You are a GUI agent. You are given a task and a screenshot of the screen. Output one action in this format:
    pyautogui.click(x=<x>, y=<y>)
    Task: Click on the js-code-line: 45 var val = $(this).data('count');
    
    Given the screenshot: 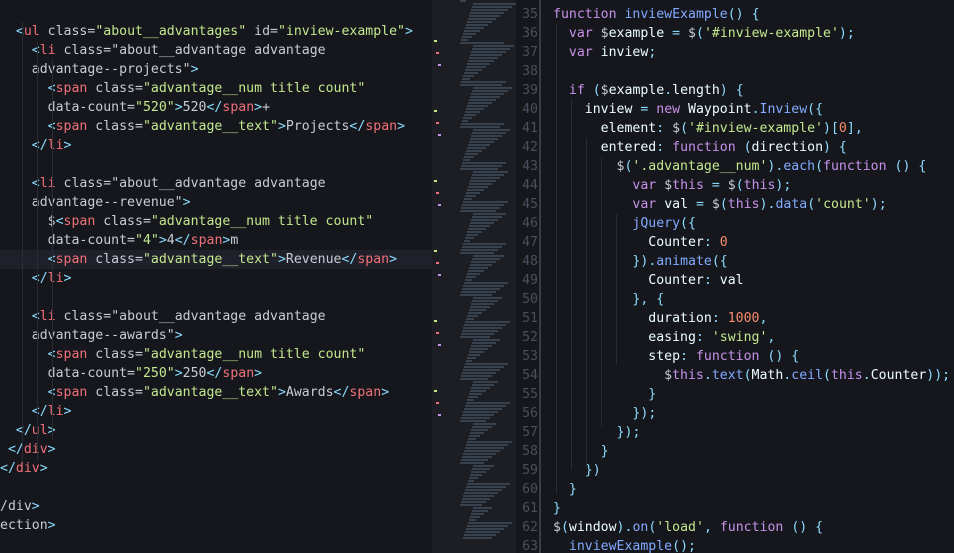 What is the action you would take?
    pyautogui.click(x=735, y=204)
    